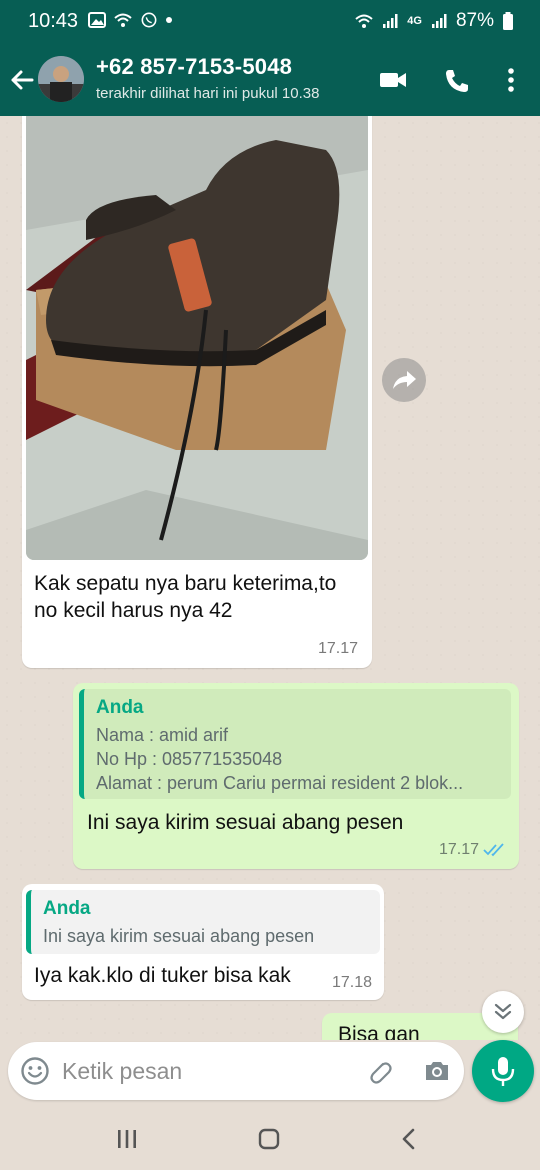  I want to click on avatar-image, so click(61, 79).